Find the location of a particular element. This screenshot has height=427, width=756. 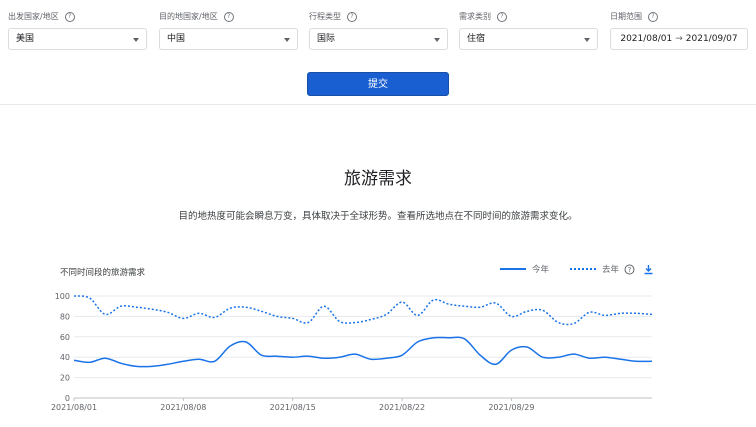

destination-field: 目的地国家/地区? is located at coordinates (196, 17).